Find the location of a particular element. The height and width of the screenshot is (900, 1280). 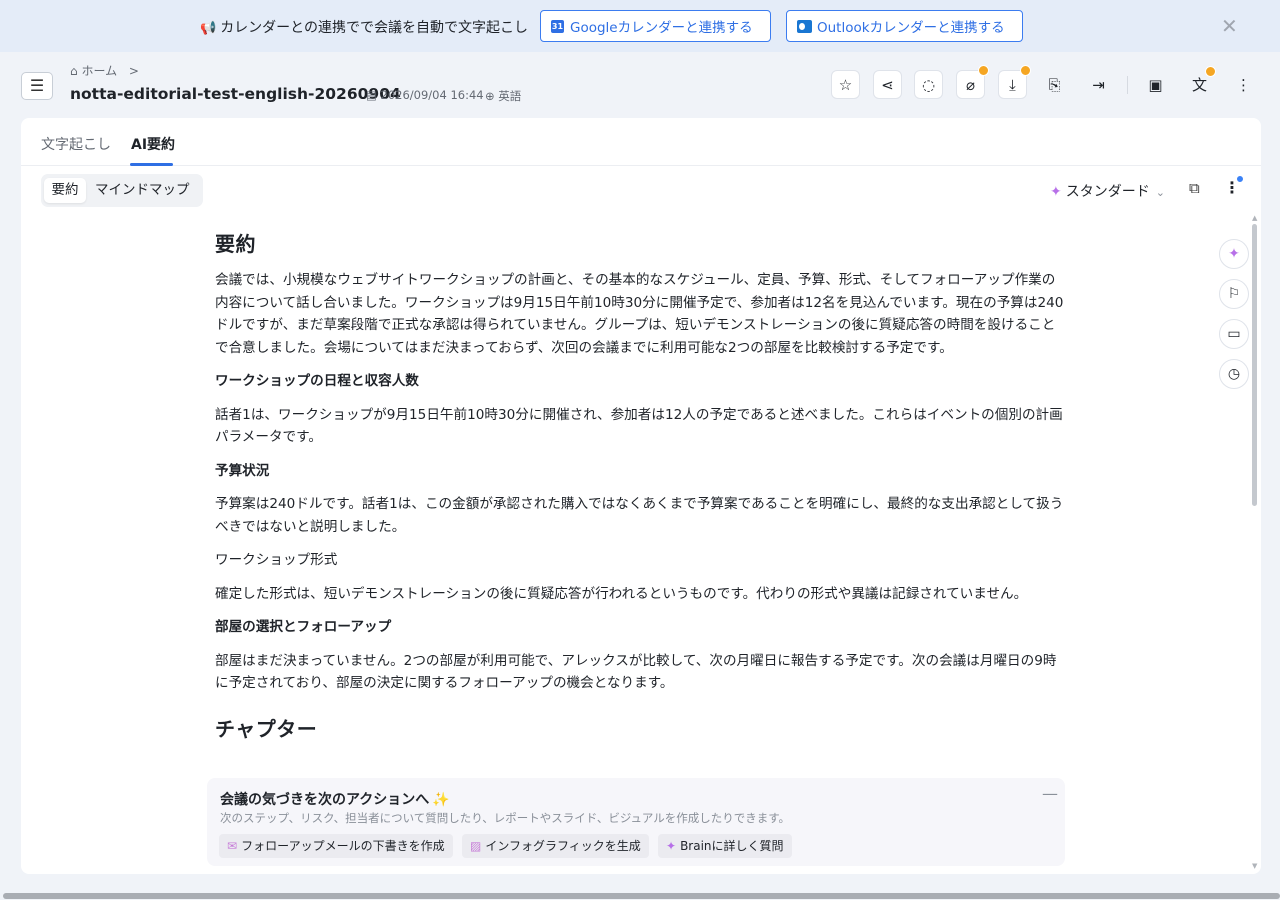

horizontal-scrollbar is located at coordinates (641, 896).